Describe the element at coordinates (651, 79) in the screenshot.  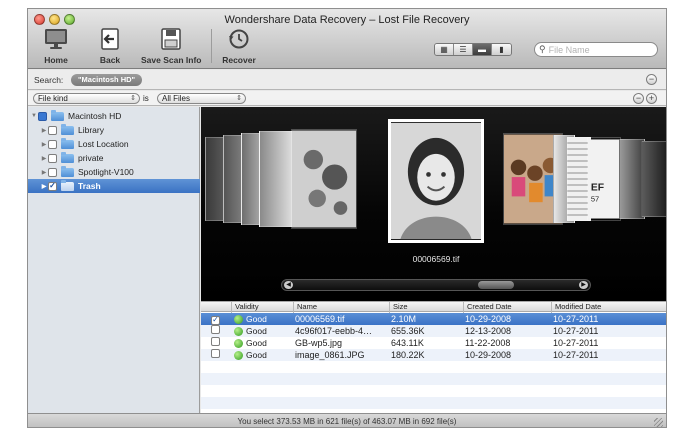
I see `remove-search-button: −` at that location.